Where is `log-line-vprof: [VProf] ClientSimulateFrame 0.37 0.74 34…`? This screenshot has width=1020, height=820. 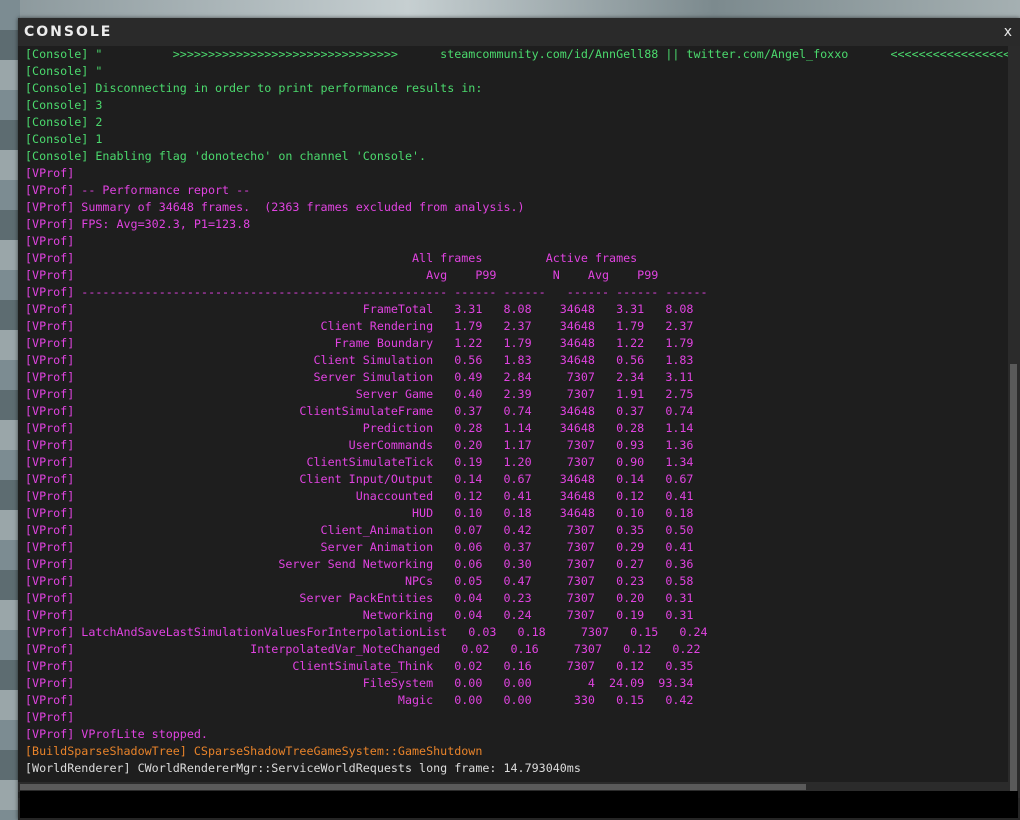 log-line-vprof: [VProf] ClientSimulateFrame 0.37 0.74 34… is located at coordinates (359, 411).